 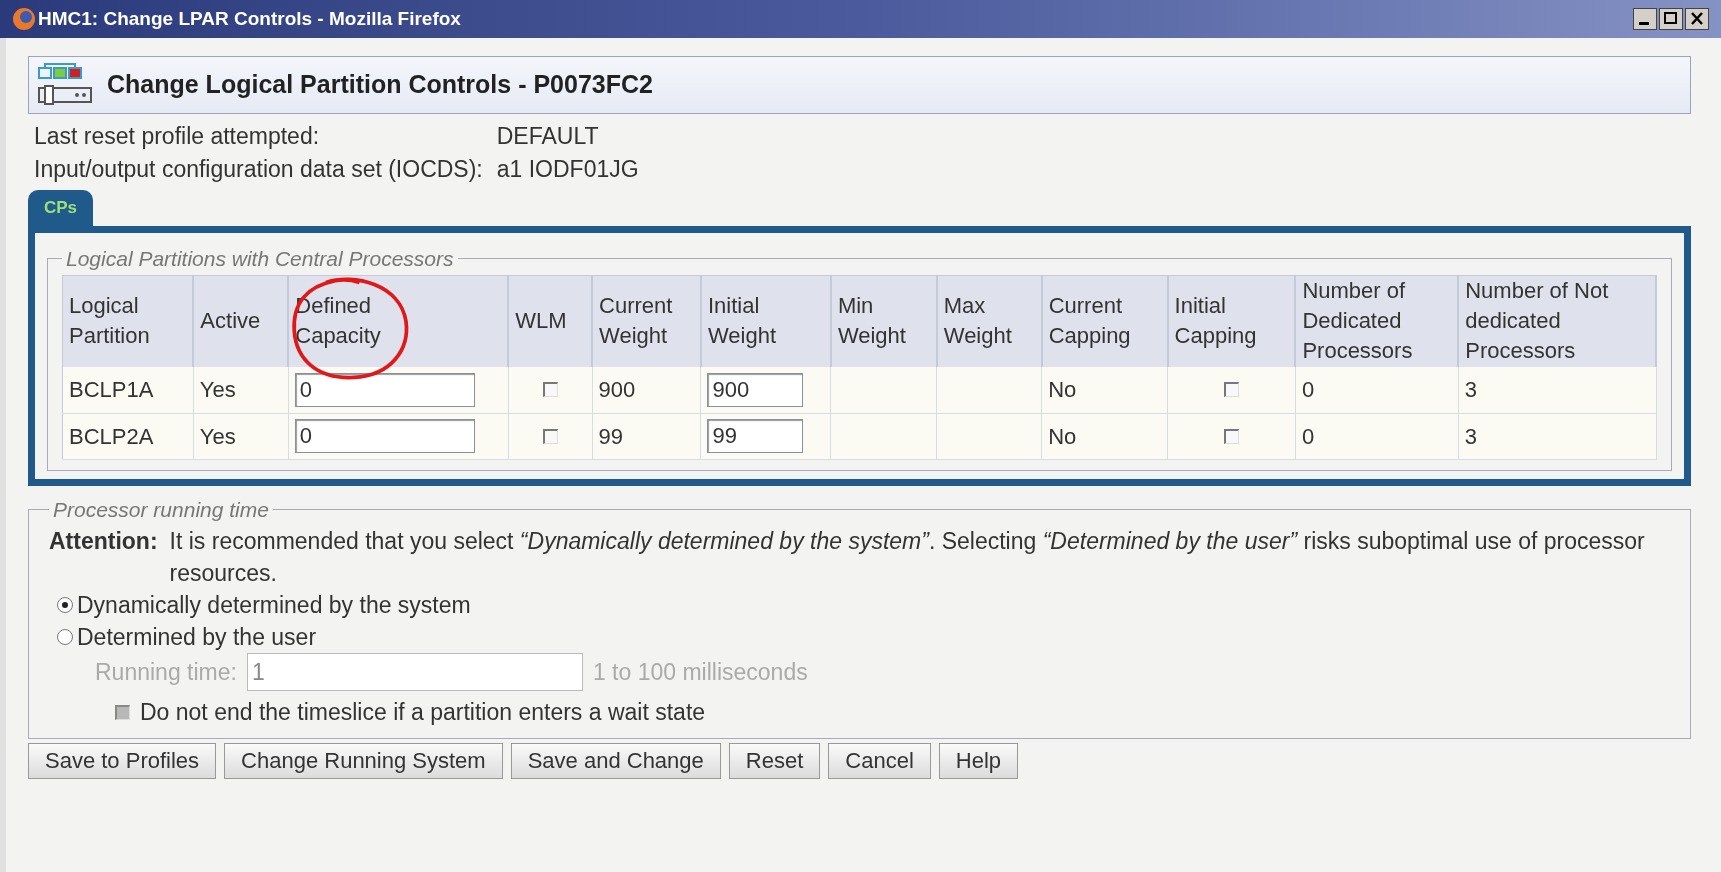 What do you see at coordinates (128, 436) in the screenshot?
I see `table-cell: BCLP2A` at bounding box center [128, 436].